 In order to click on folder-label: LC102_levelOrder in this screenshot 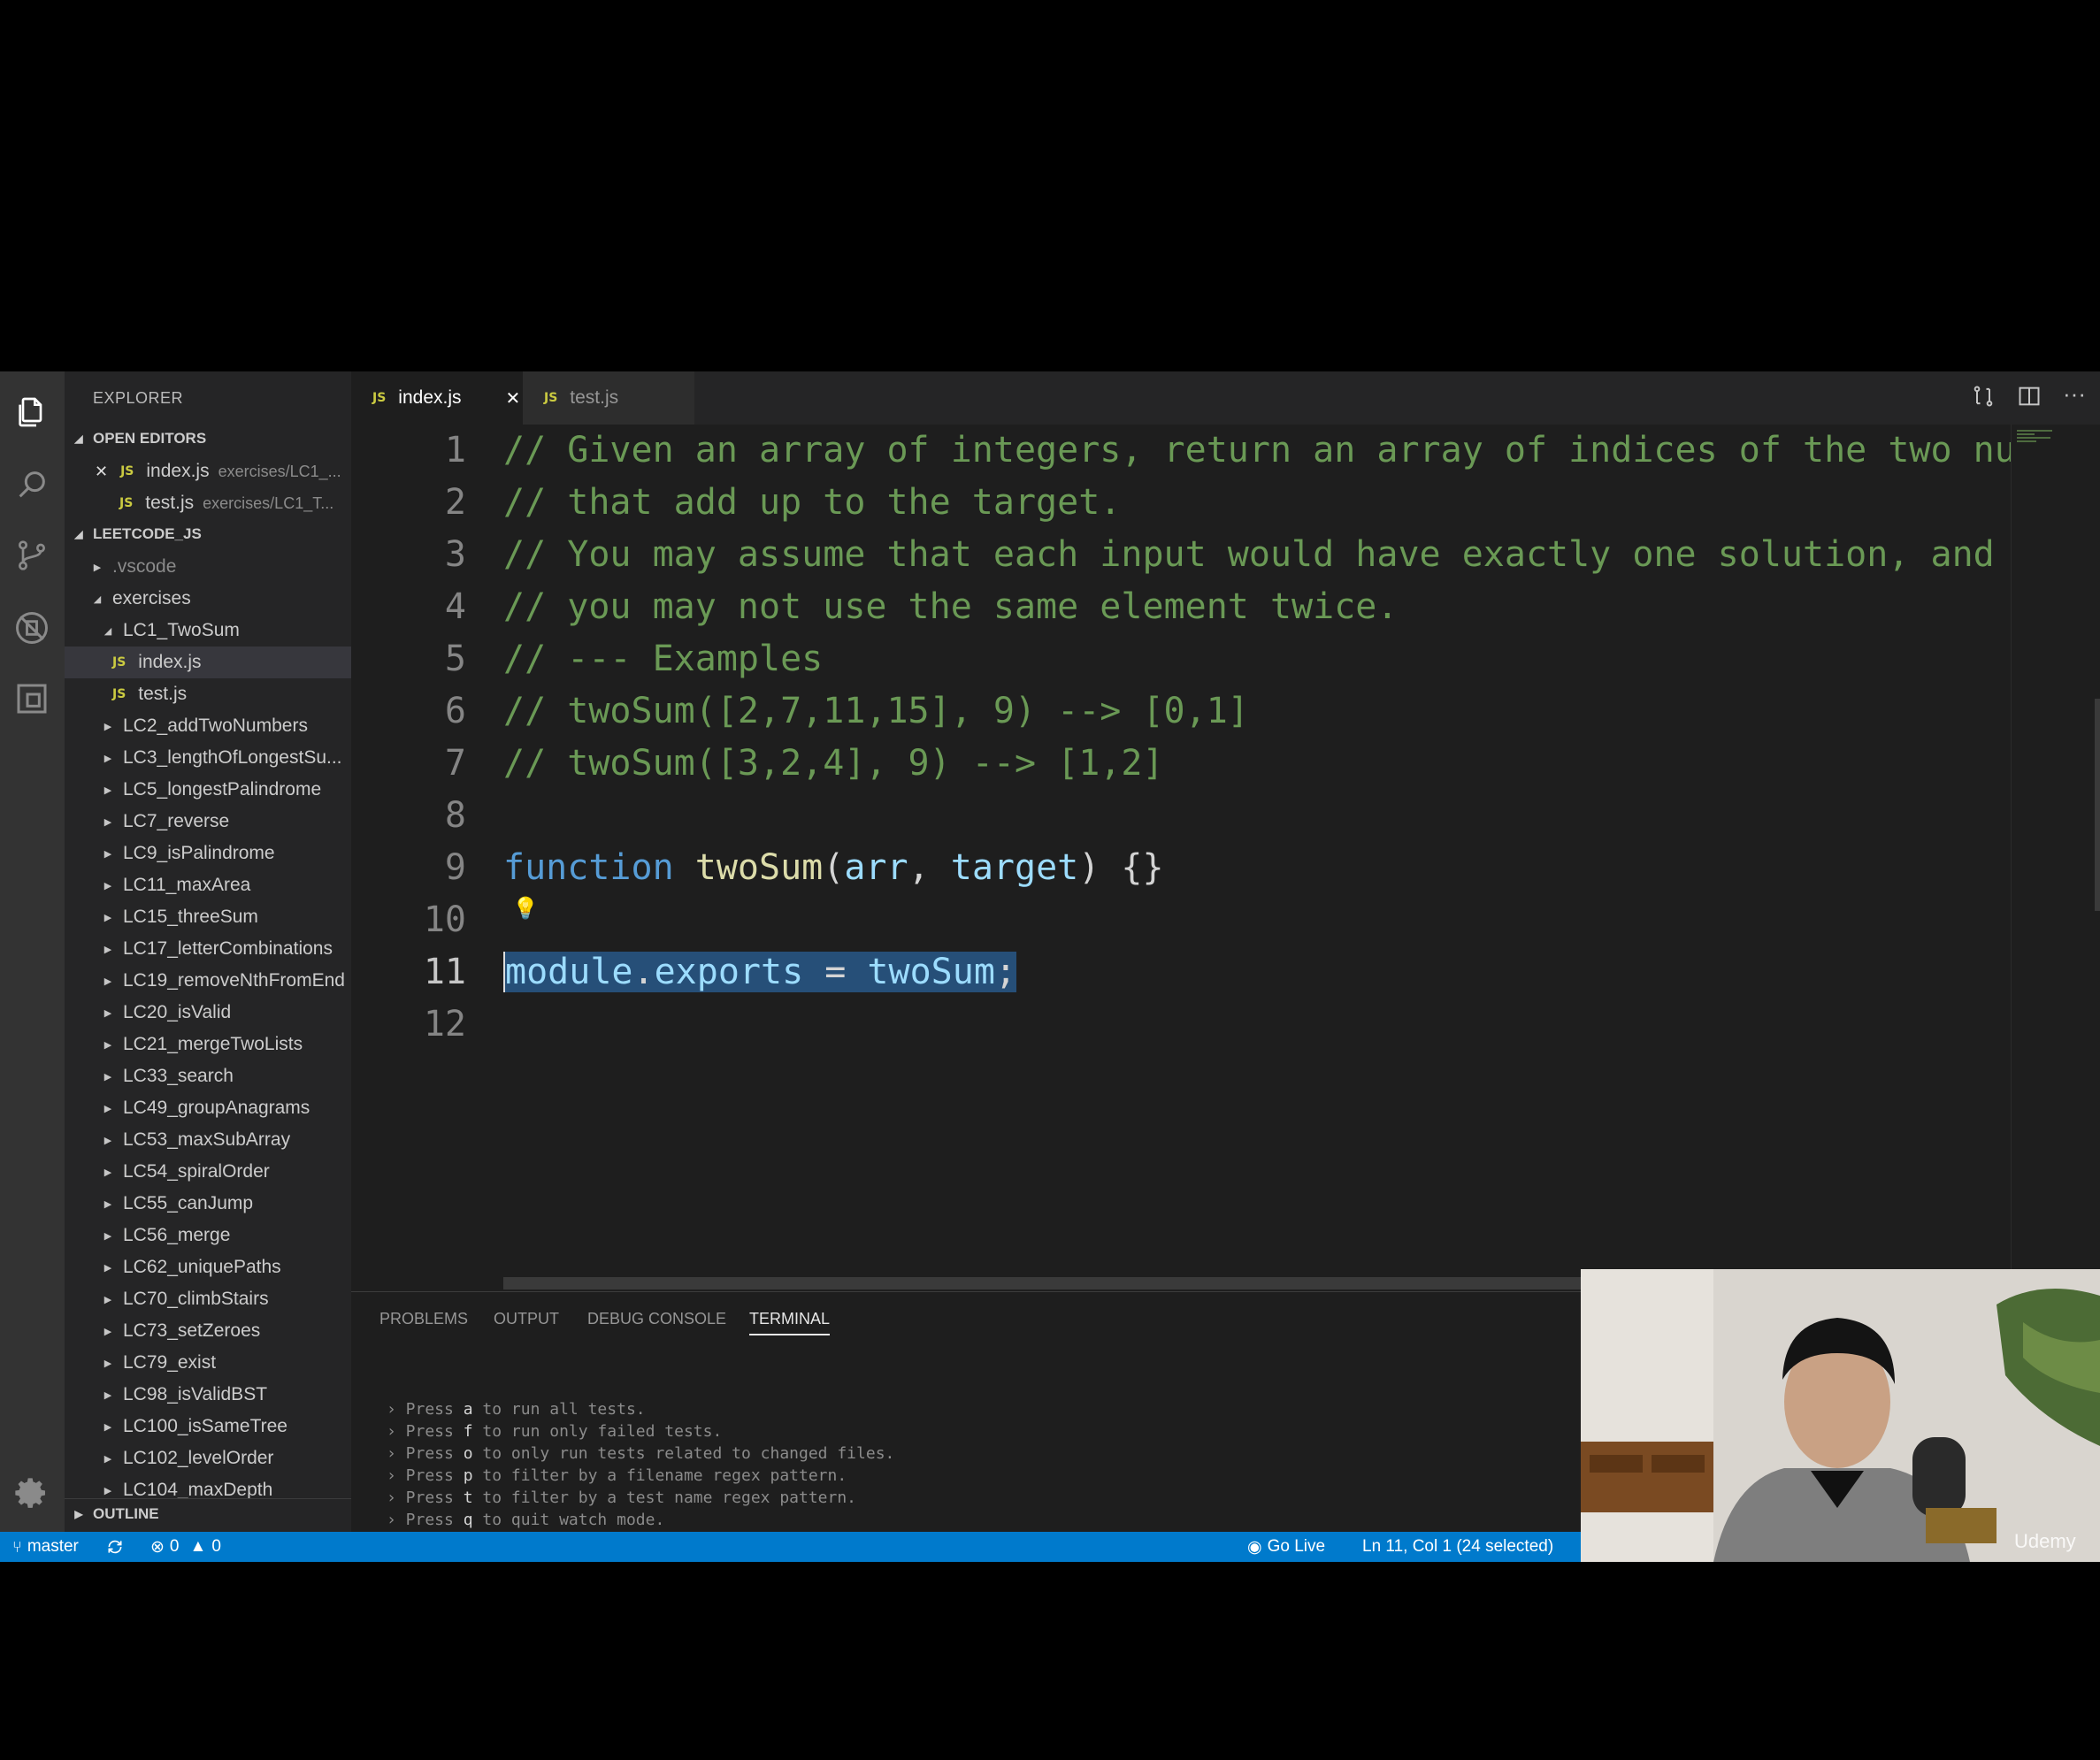, I will do `click(198, 1458)`.